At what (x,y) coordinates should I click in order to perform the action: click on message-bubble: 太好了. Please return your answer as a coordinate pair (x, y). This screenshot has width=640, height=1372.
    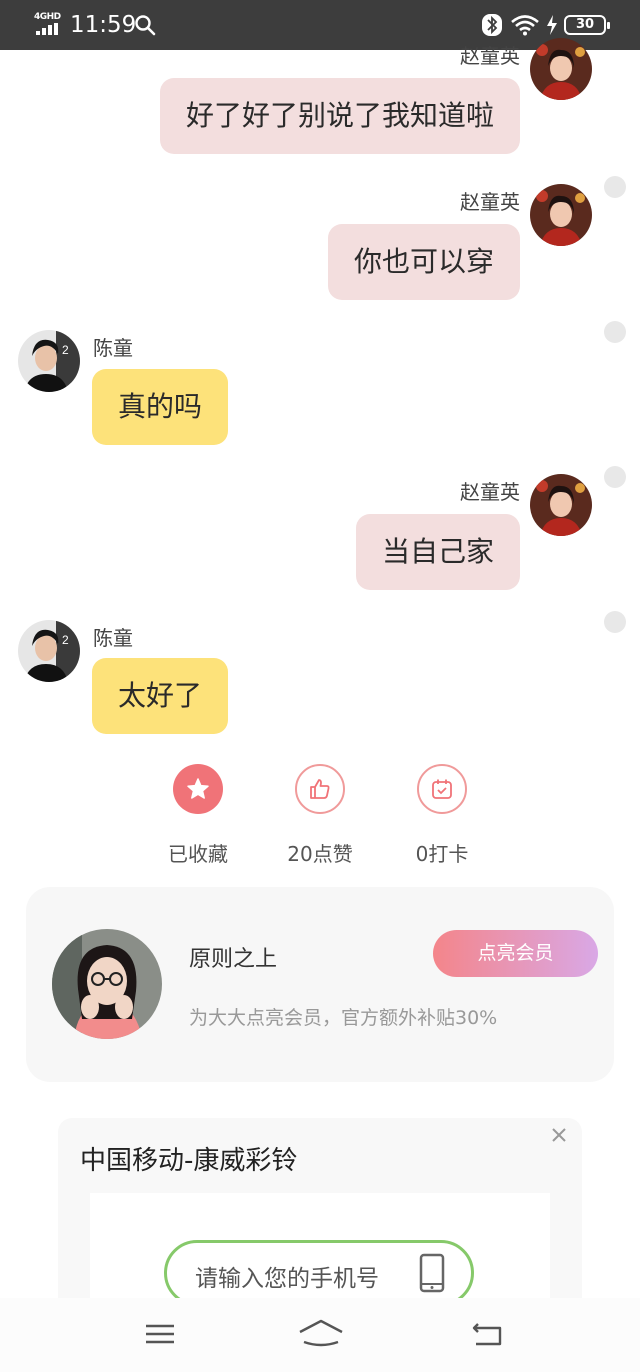
    Looking at the image, I should click on (160, 696).